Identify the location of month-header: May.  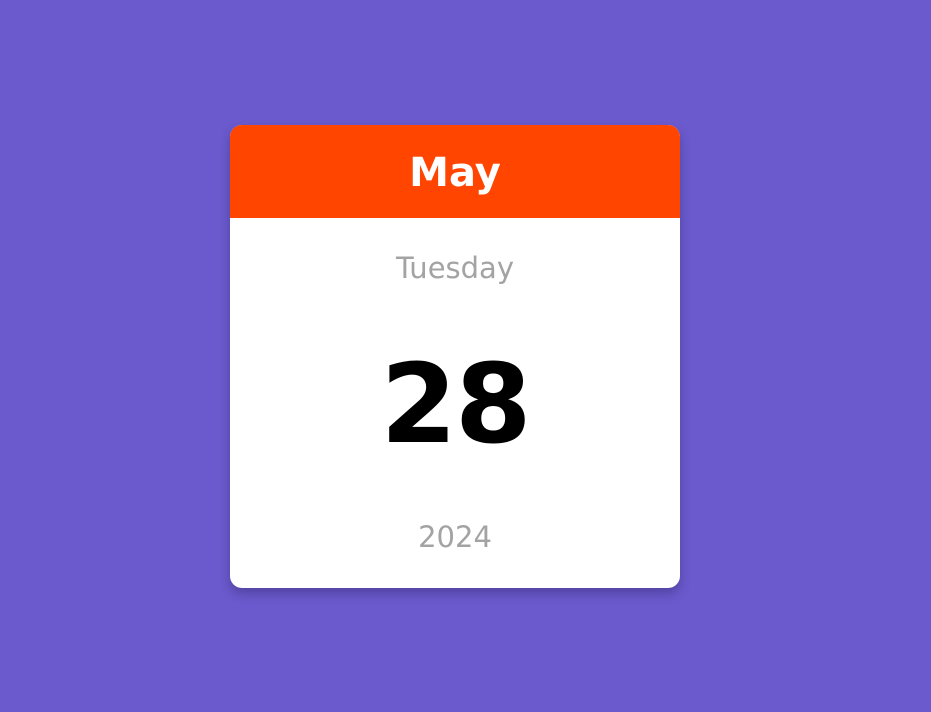
(455, 171).